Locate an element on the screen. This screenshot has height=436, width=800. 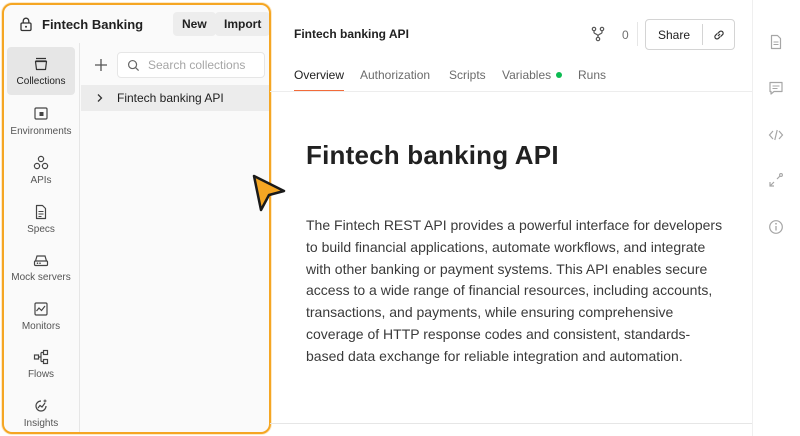
flows-icon is located at coordinates (41, 356).